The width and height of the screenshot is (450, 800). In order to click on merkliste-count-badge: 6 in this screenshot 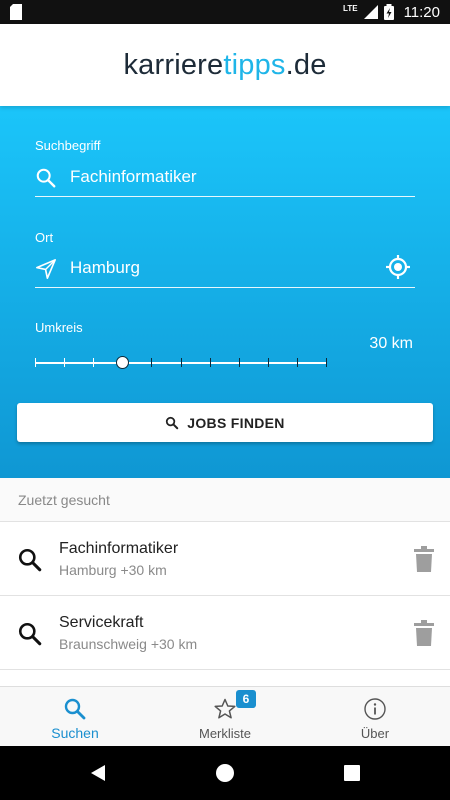, I will do `click(246, 699)`.